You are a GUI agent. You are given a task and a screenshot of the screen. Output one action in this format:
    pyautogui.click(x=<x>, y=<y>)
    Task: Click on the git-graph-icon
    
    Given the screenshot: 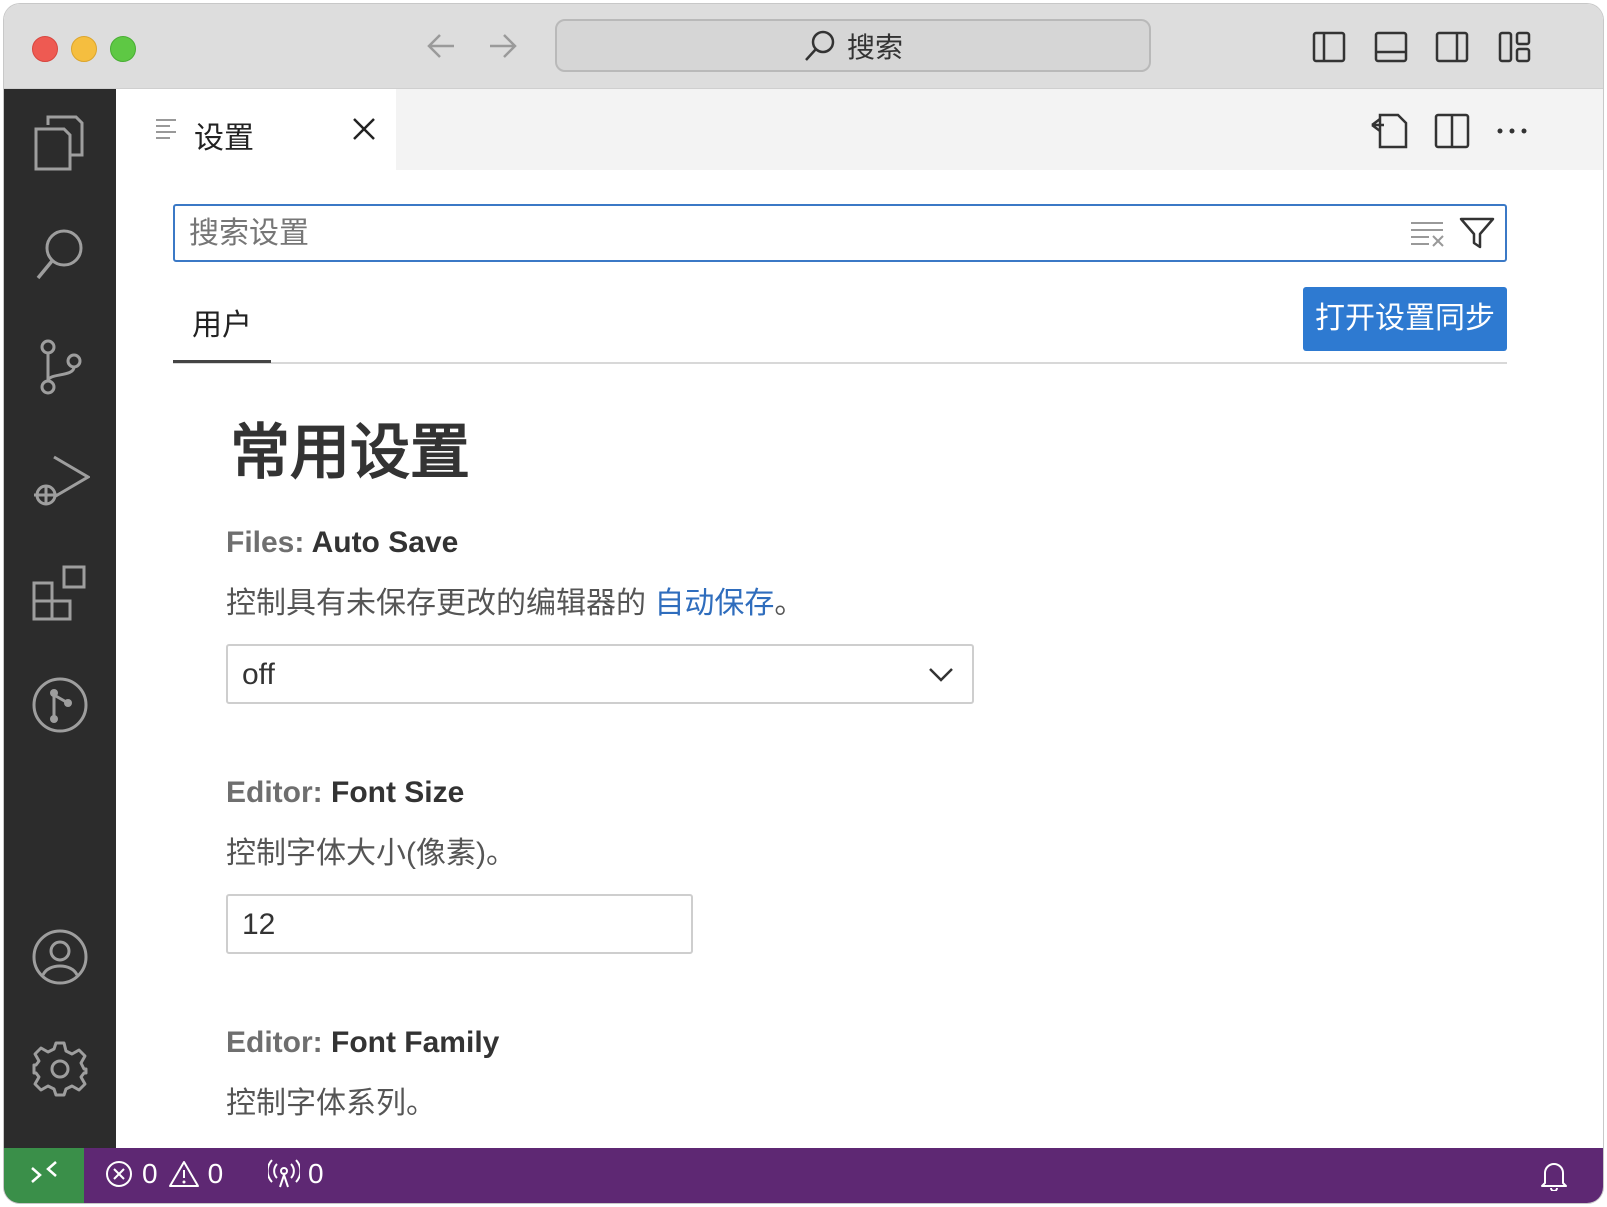 What is the action you would take?
    pyautogui.click(x=60, y=705)
    